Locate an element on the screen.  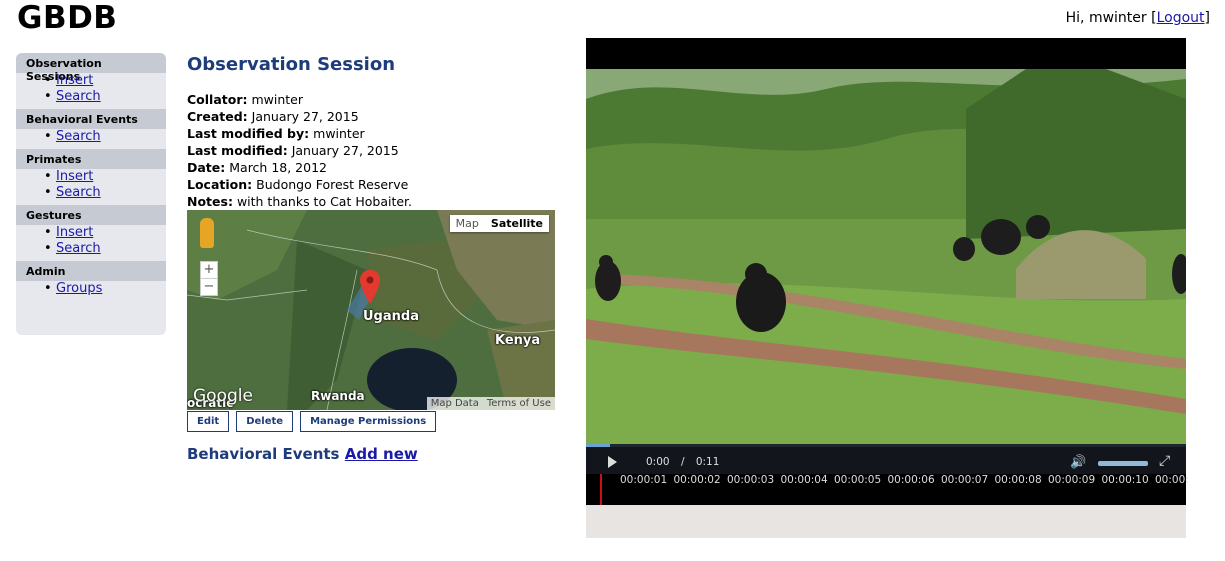
app-logo: GBDB is located at coordinates (67, 18).